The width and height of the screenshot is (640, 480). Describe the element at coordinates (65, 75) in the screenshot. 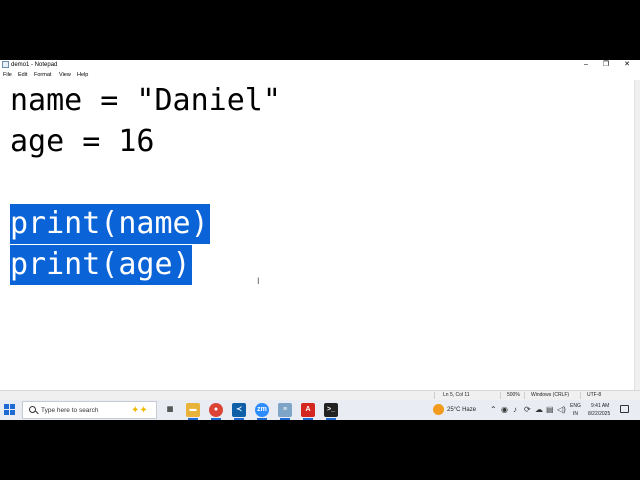

I see `menu-view: View` at that location.